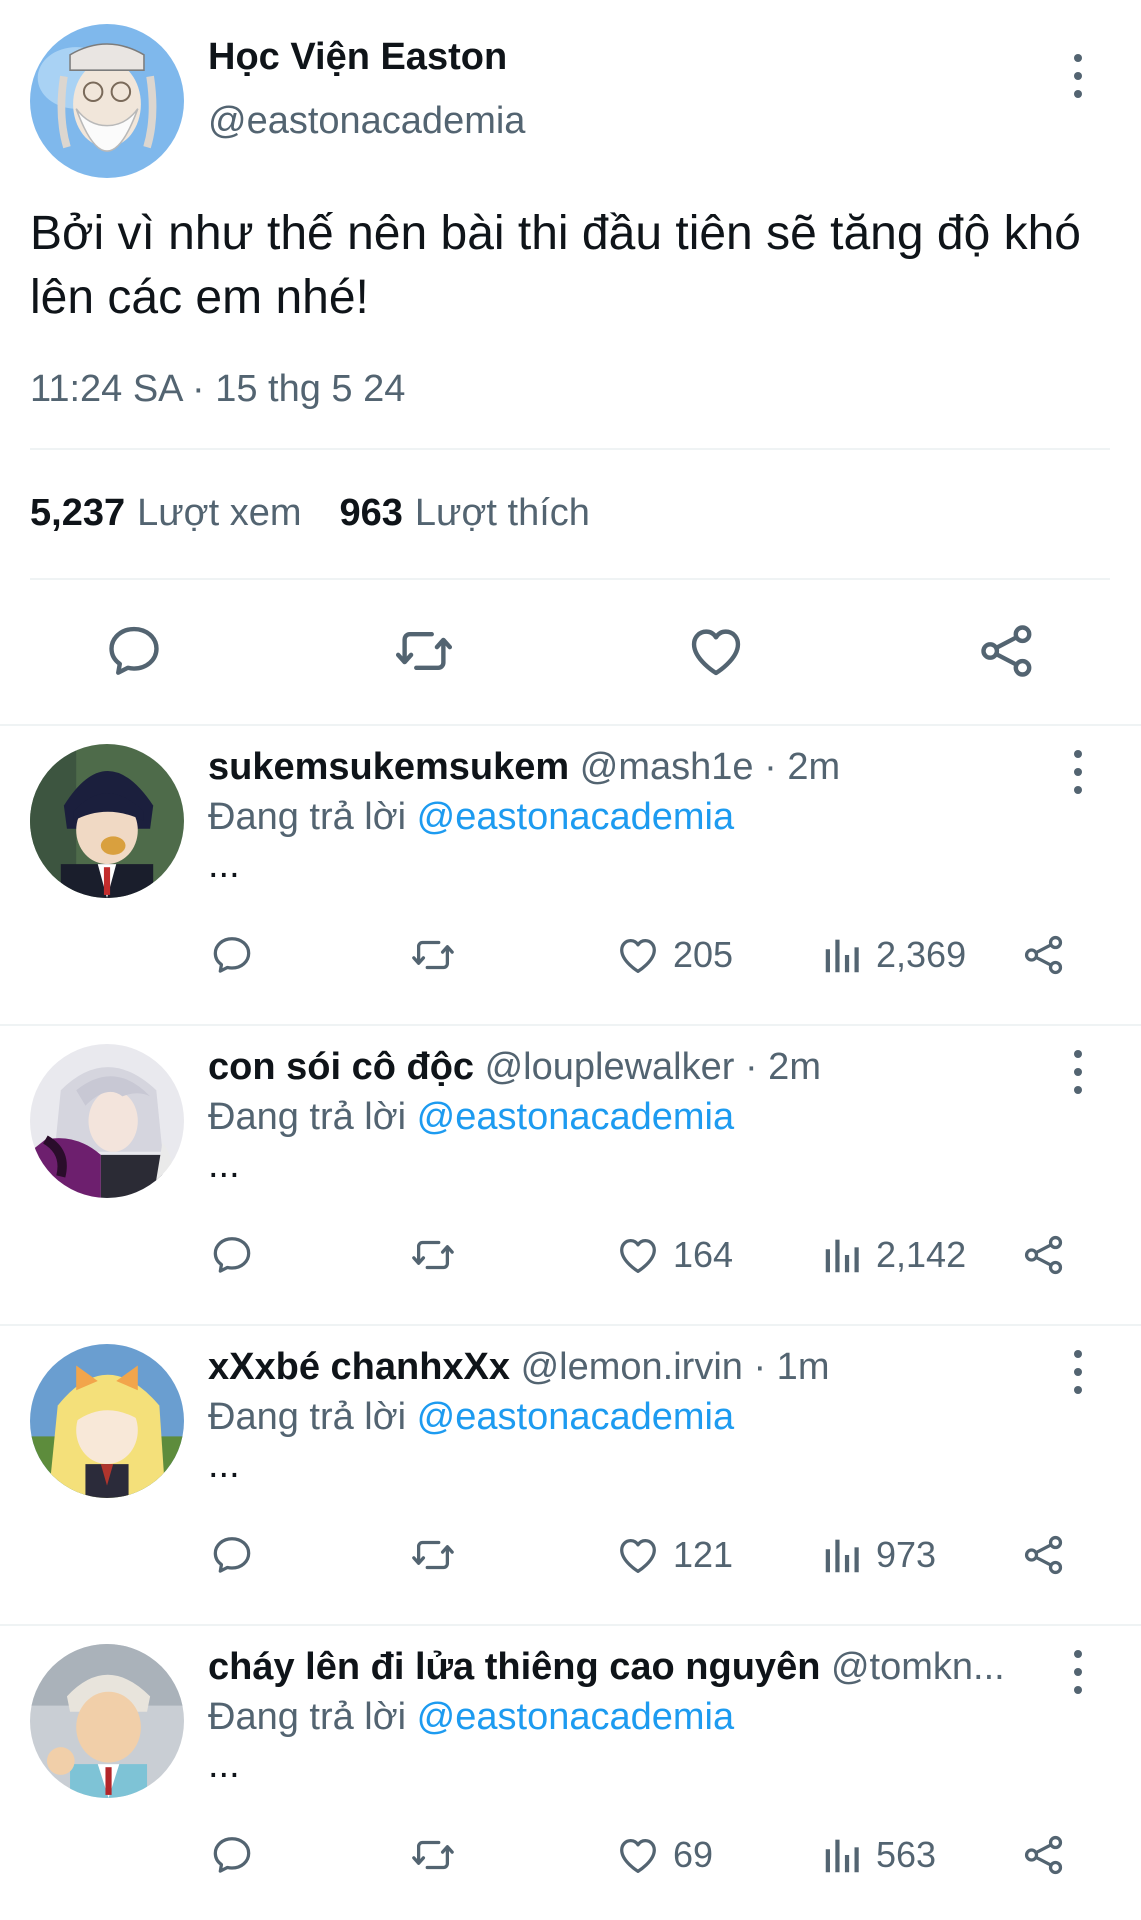 This screenshot has width=1141, height=1920. What do you see at coordinates (710, 767) in the screenshot?
I see `user-handle: @mash1e · 2m` at bounding box center [710, 767].